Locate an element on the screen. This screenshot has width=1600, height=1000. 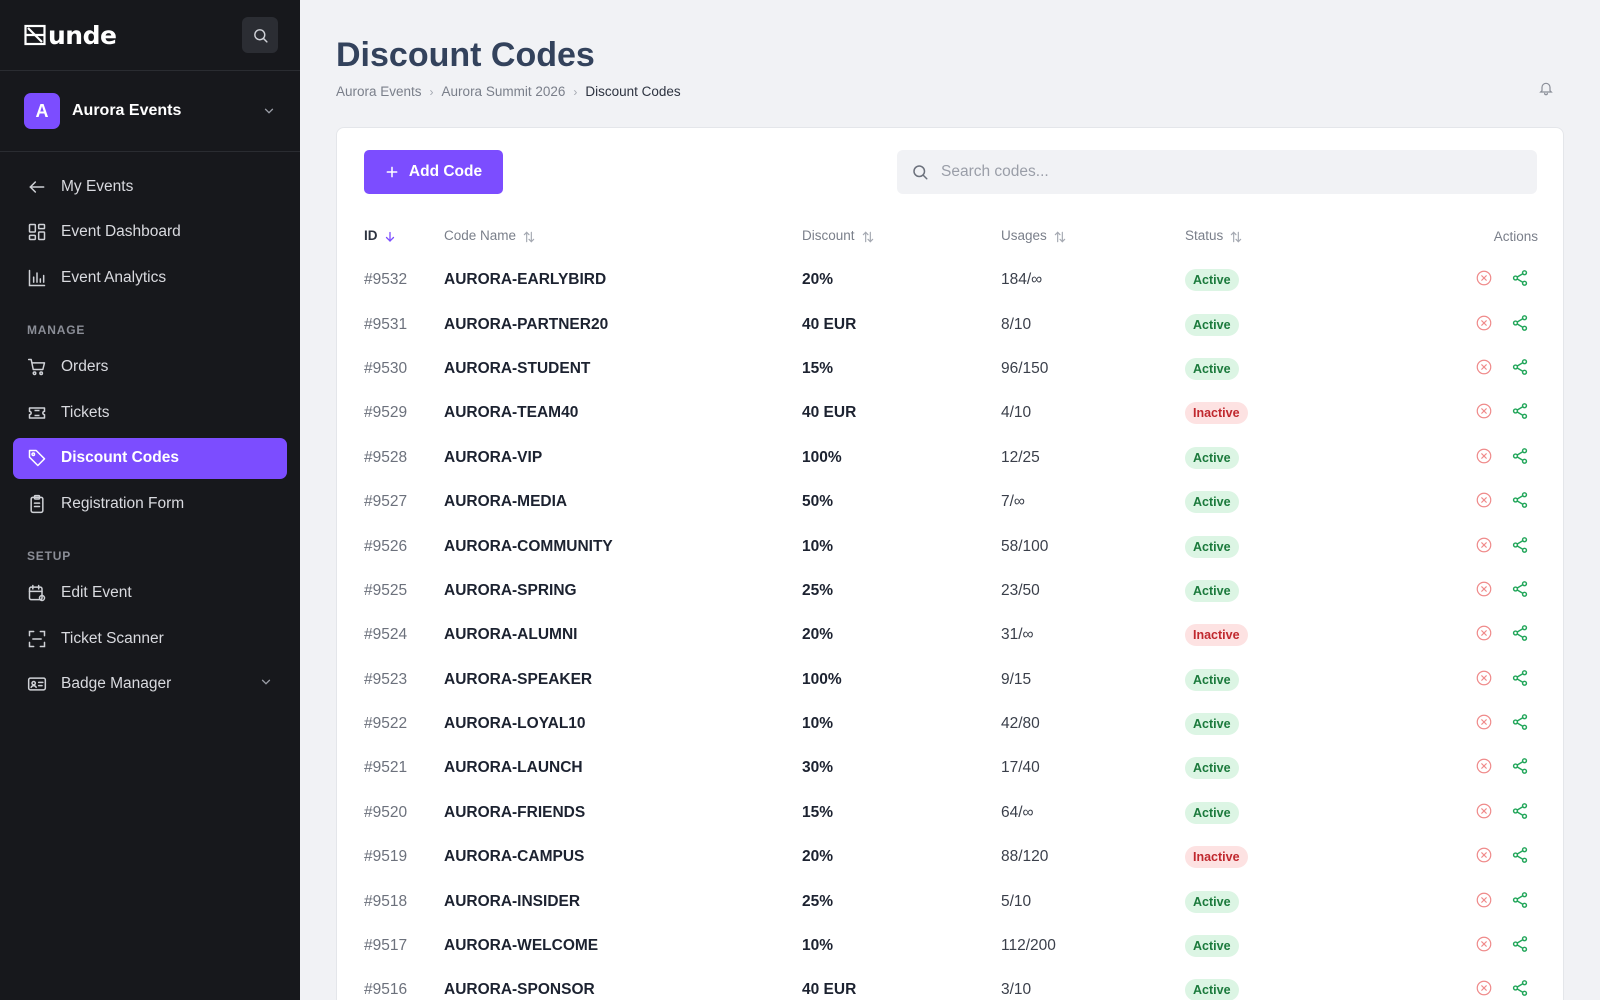
table-row: #9525 AURORA-SPRING 25% 23/50 Active is located at coordinates (951, 591).